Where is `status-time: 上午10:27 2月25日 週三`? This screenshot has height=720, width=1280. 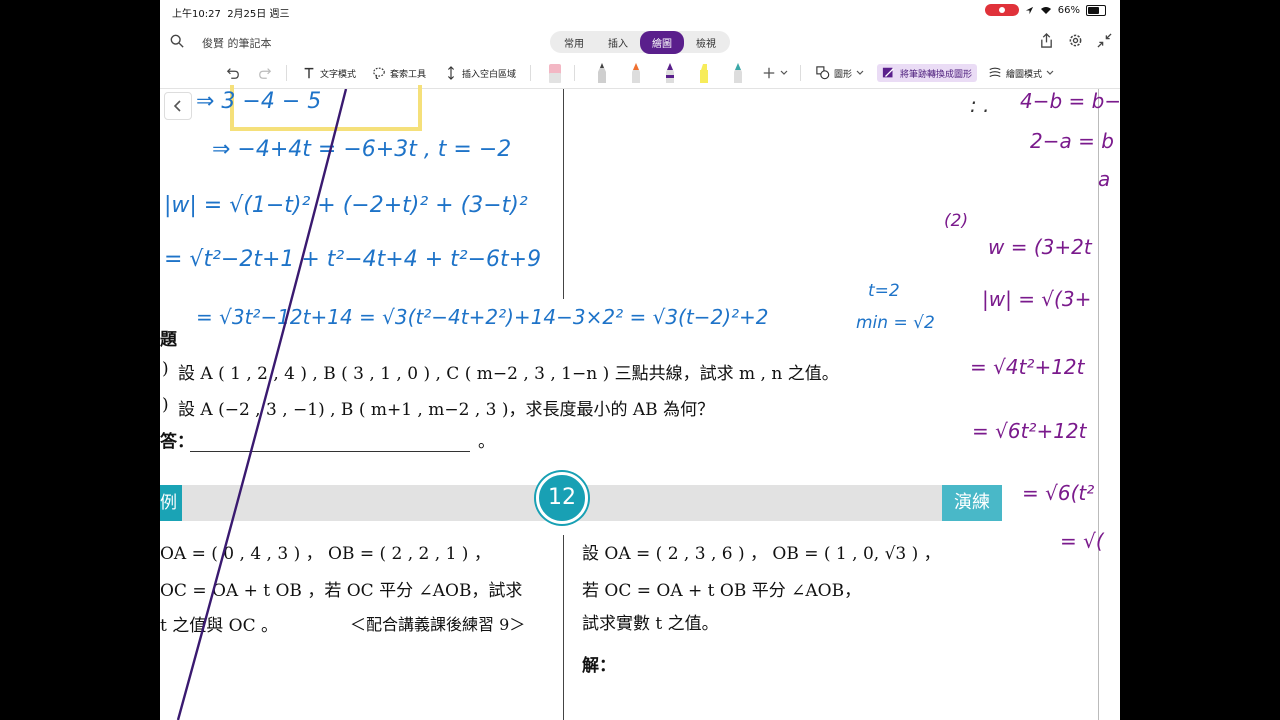
status-time: 上午10:27 2月25日 週三 is located at coordinates (231, 14).